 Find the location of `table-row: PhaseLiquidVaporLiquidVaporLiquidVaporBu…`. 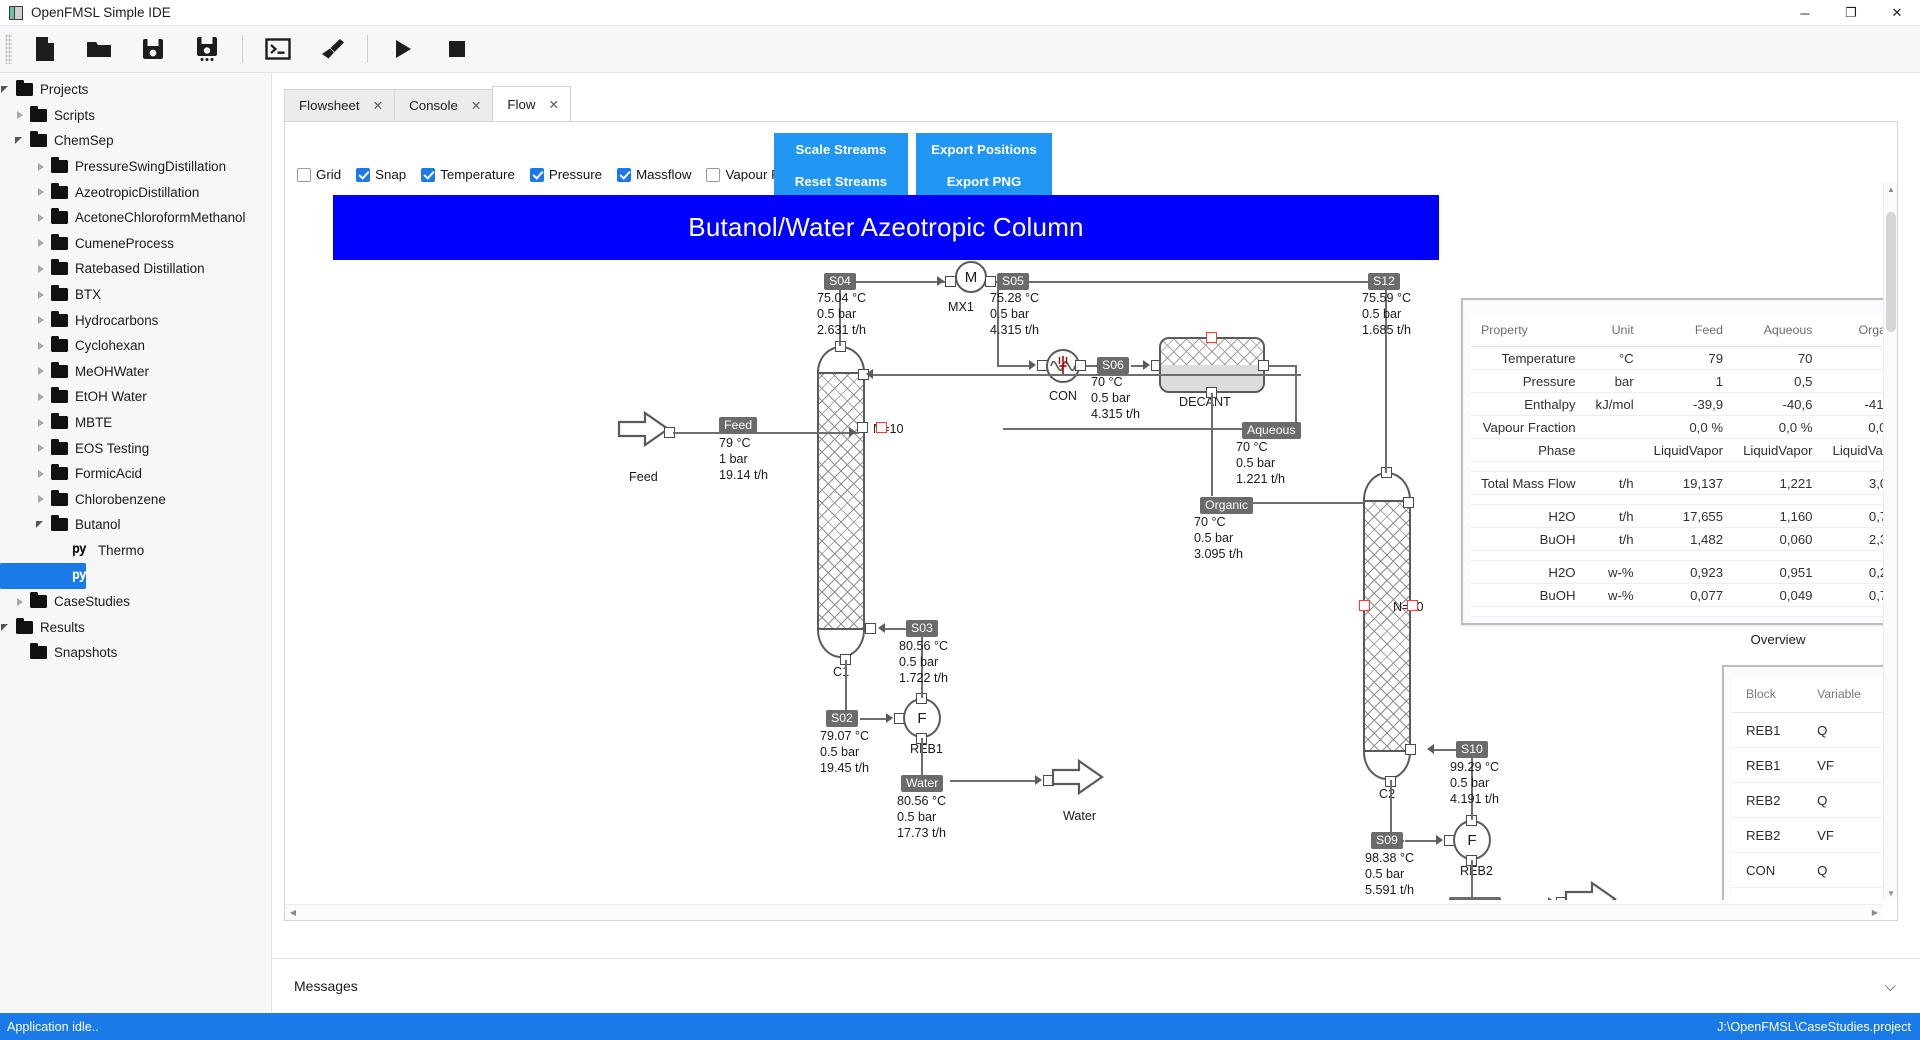

table-row: PhaseLiquidVaporLiquidVaporLiquidVaporBu… is located at coordinates (1677, 450).